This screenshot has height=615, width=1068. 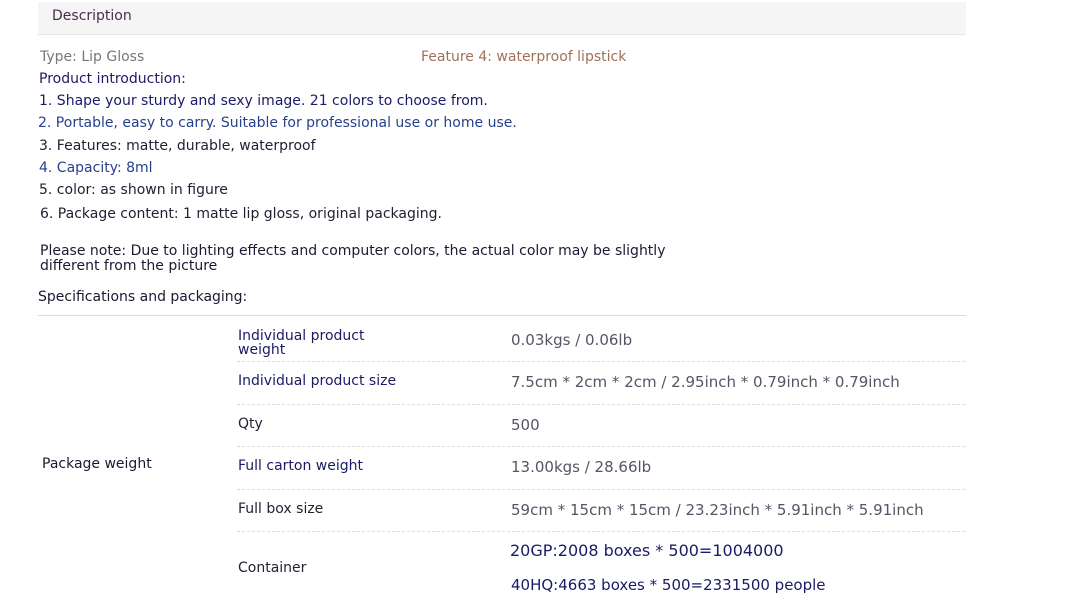 What do you see at coordinates (272, 568) in the screenshot?
I see `spec-label-container: Container` at bounding box center [272, 568].